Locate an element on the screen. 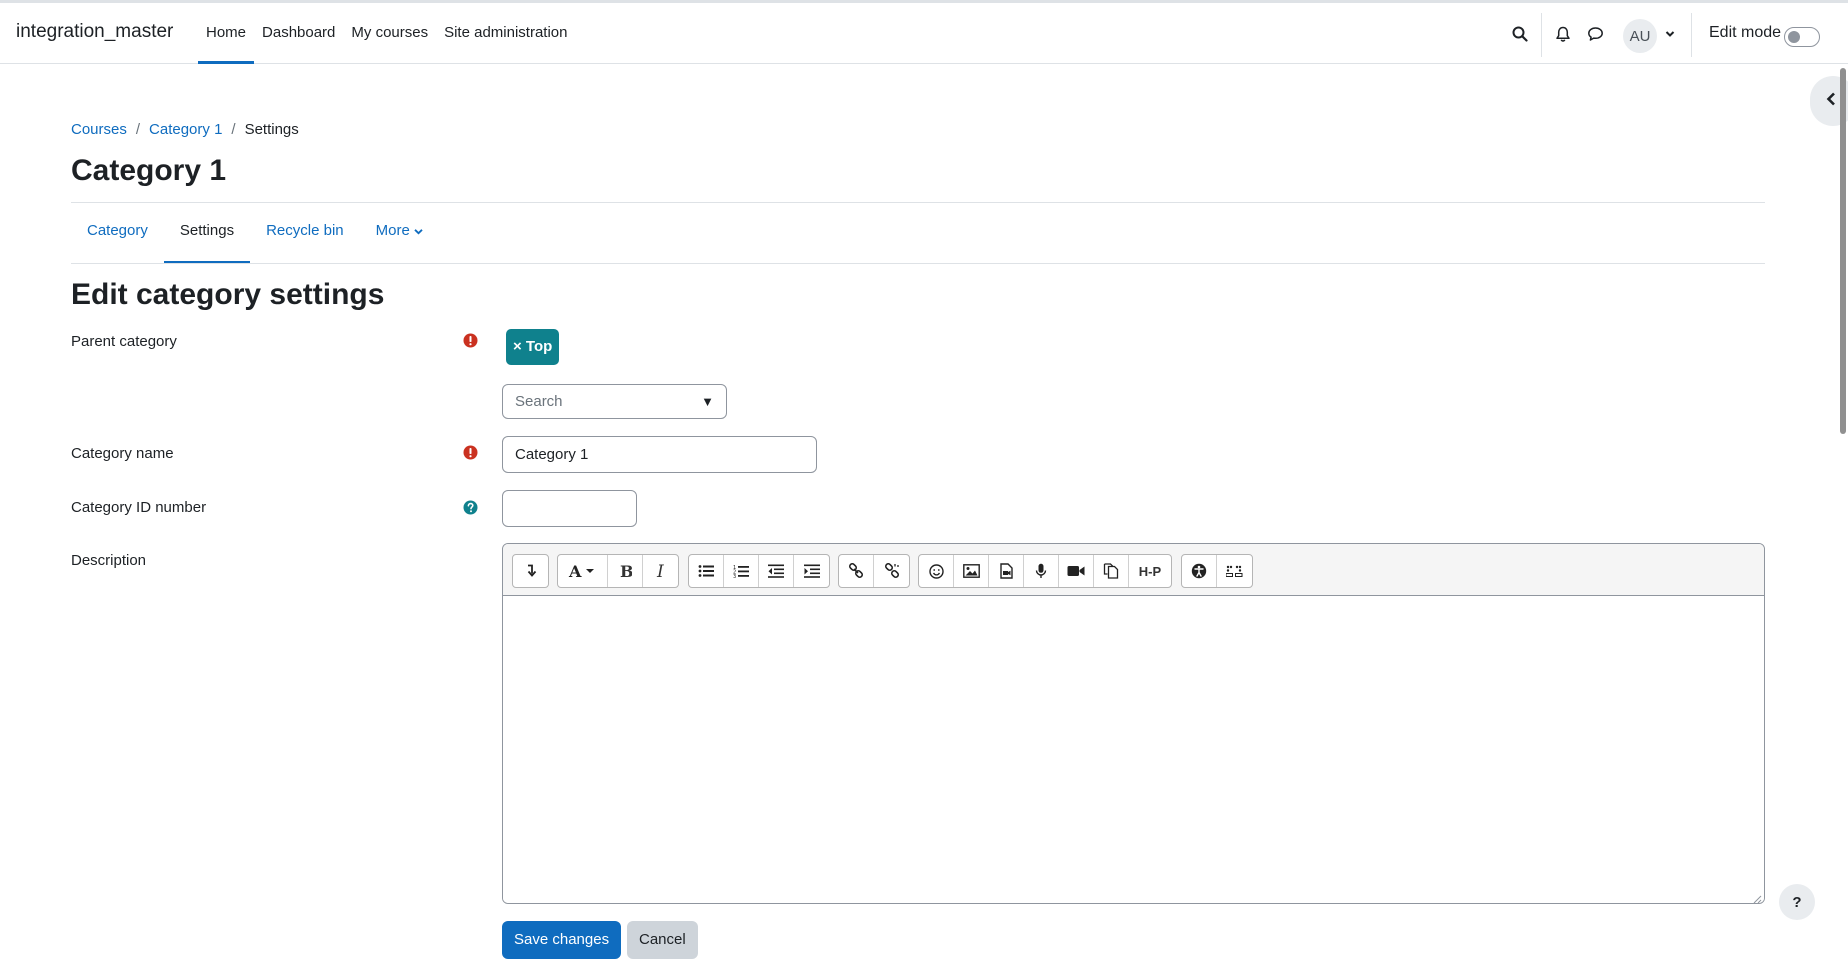 The image size is (1848, 959). show-more-icon is located at coordinates (530, 571).